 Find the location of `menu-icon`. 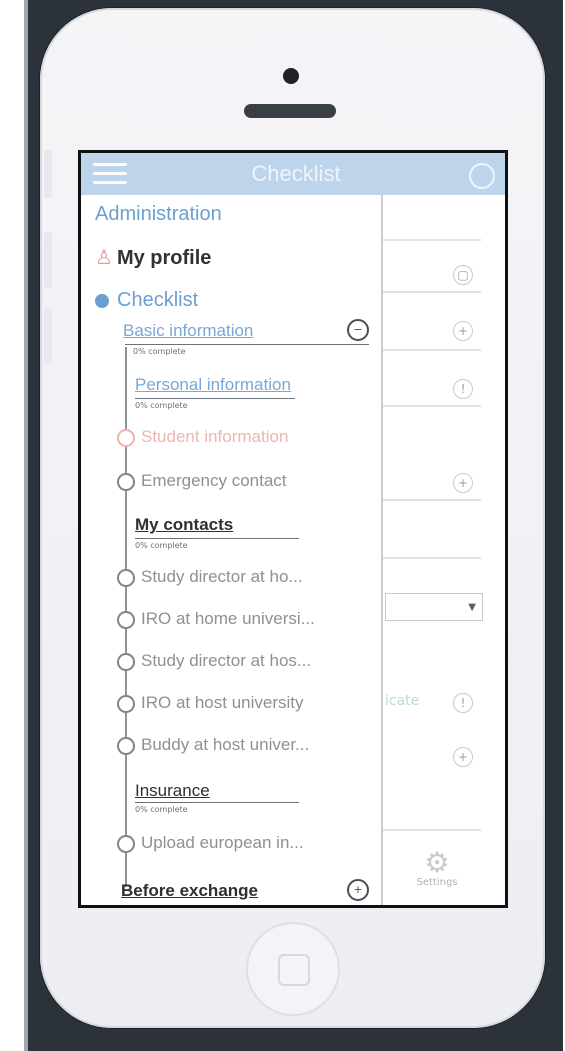

menu-icon is located at coordinates (110, 174).